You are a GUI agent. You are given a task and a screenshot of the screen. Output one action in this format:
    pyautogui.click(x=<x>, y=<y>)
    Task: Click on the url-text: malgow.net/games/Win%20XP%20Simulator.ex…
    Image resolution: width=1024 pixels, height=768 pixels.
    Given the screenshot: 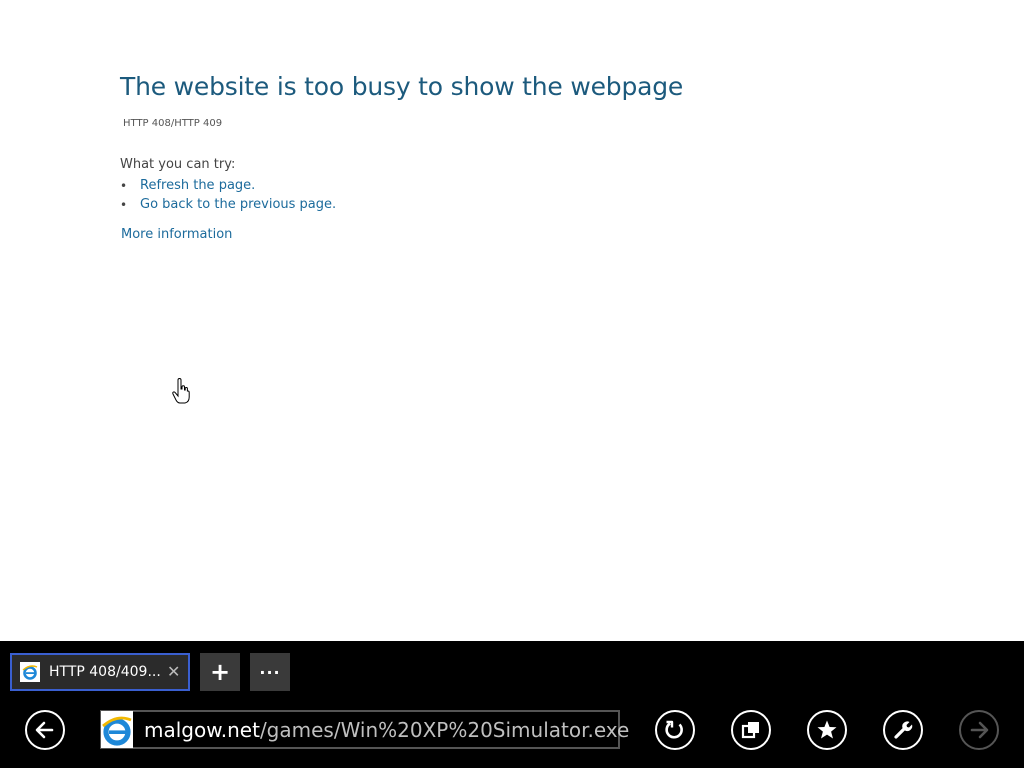 What is the action you would take?
    pyautogui.click(x=386, y=730)
    